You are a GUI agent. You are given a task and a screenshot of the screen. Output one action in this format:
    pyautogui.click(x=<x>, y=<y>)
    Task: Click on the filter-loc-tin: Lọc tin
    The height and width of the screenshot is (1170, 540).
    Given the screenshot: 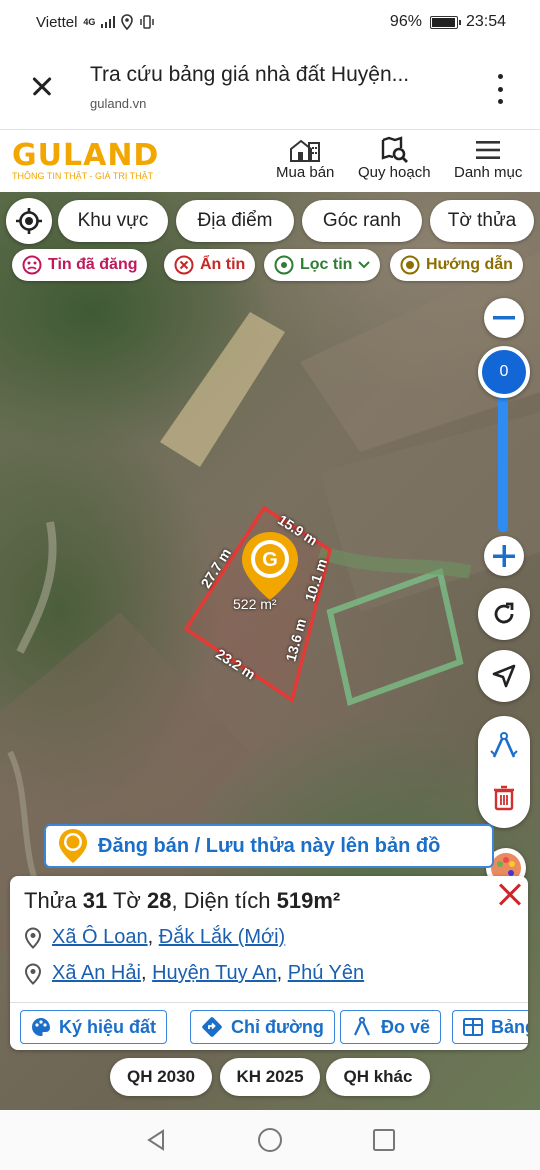 What is the action you would take?
    pyautogui.click(x=322, y=265)
    